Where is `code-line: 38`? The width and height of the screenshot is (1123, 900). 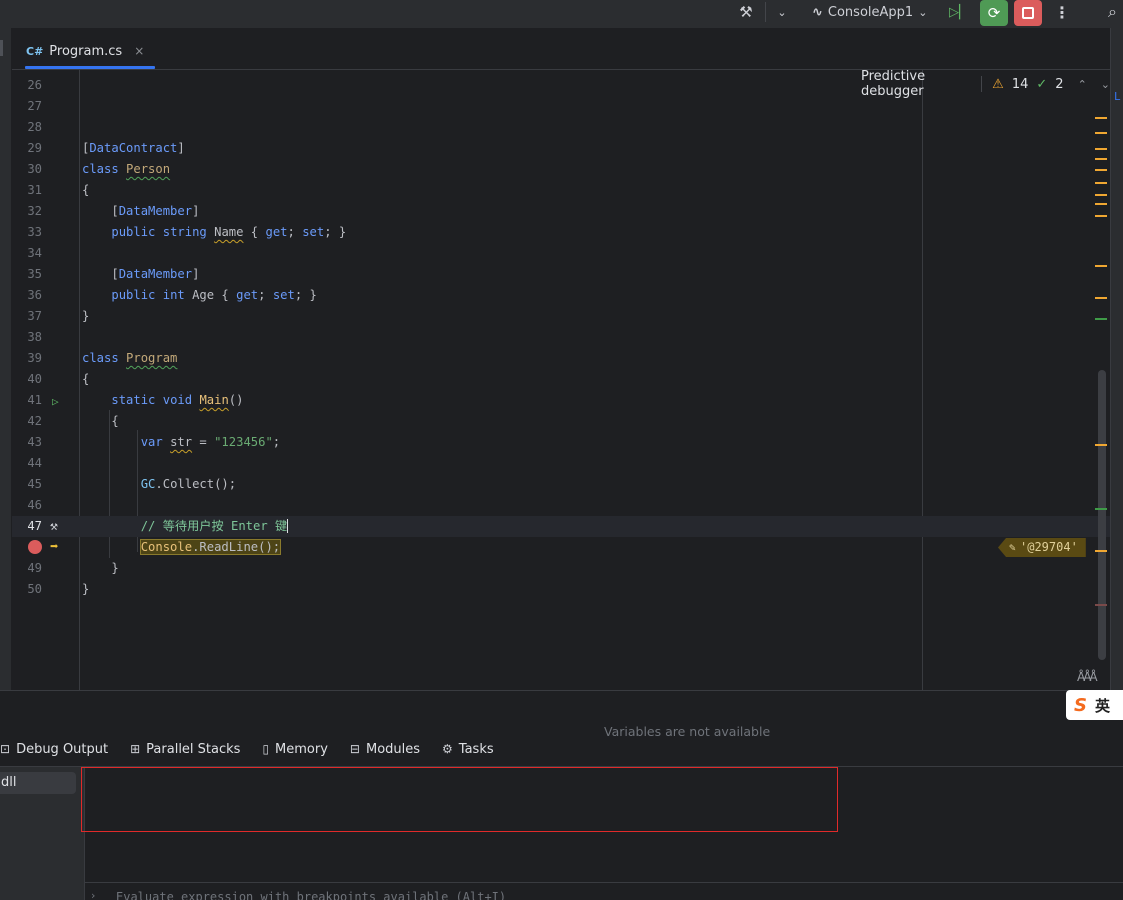
code-line: 38 is located at coordinates (561, 337).